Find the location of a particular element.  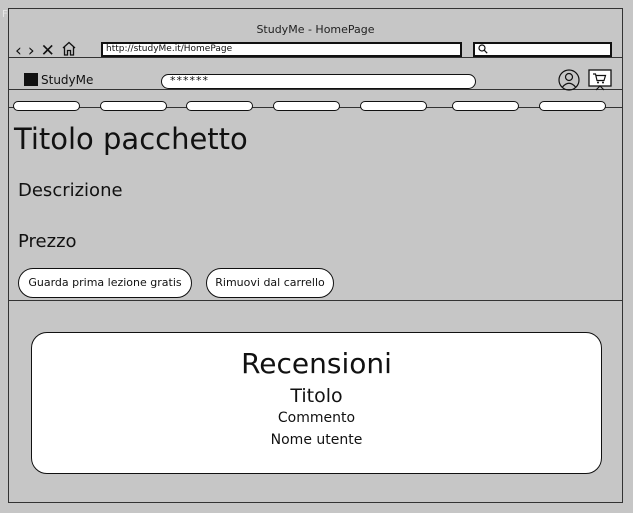

url-bar: http://studyMe.it/HomePage is located at coordinates (281, 49).